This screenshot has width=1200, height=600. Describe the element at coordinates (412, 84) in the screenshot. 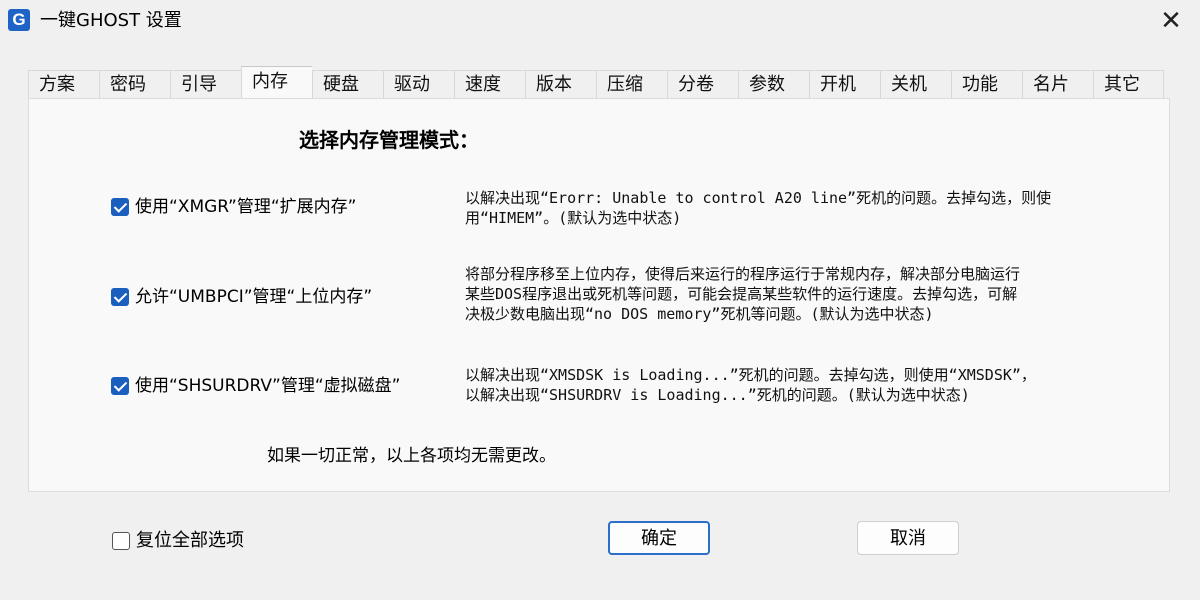

I see `tab-label: 驱动` at that location.